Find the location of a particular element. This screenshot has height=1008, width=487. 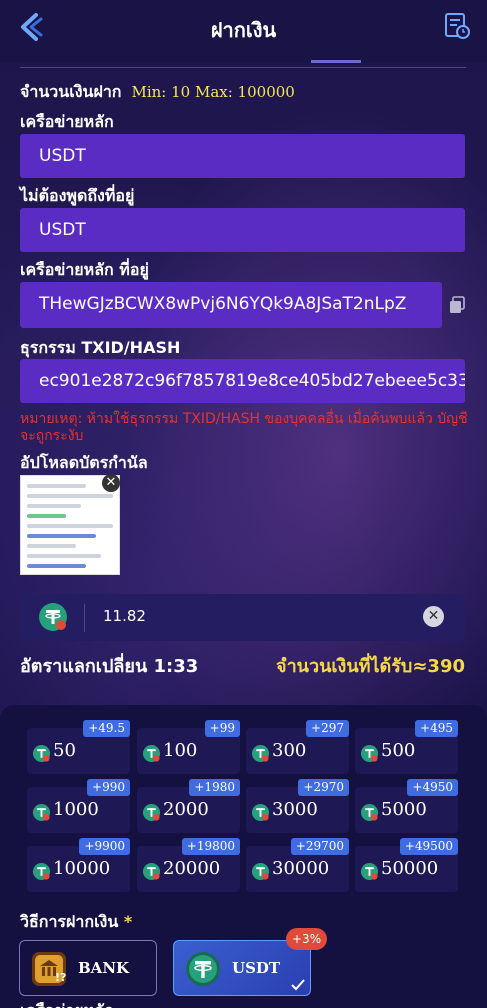

preset-bonus: +29700 is located at coordinates (319, 846).